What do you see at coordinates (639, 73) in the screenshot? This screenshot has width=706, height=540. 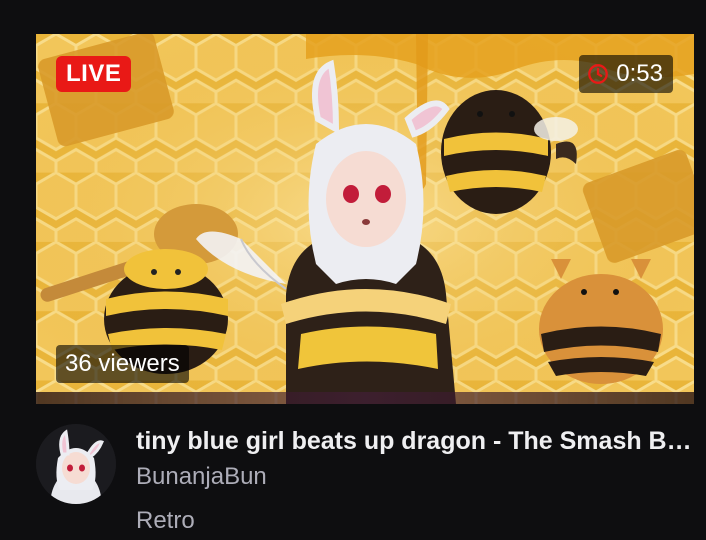 I see `uptime-text: 0:53` at bounding box center [639, 73].